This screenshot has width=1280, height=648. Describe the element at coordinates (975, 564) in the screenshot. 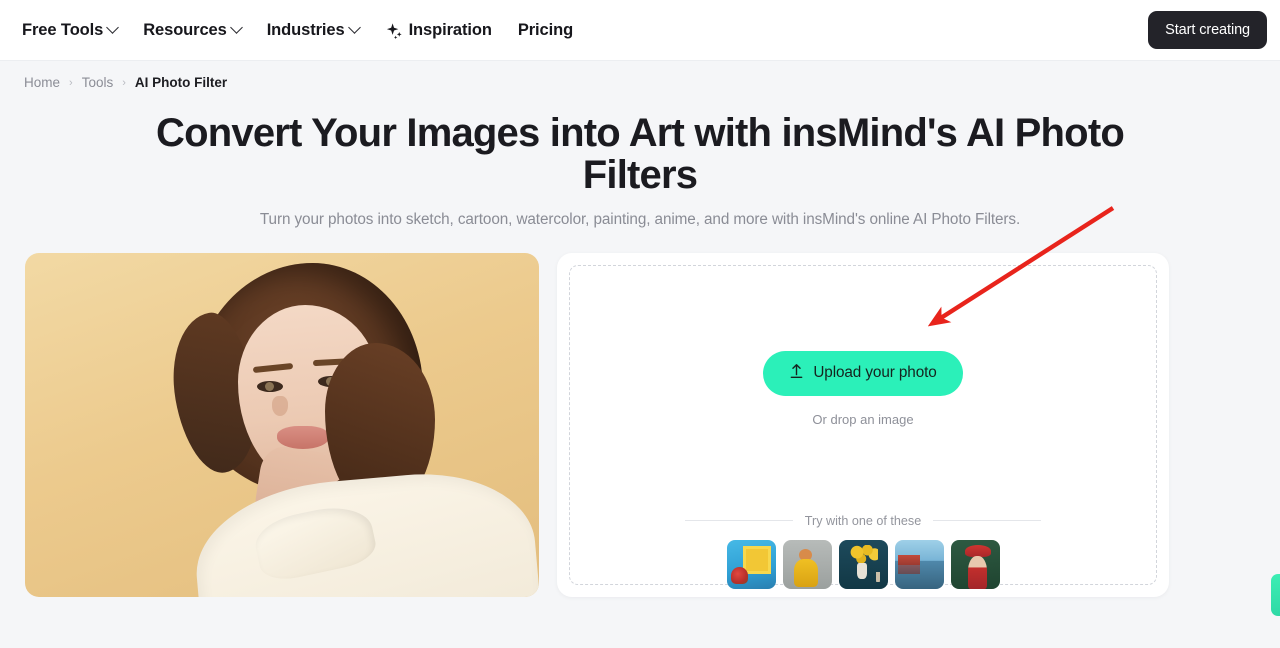

I see `sample-thumbnail-woman-in-red-beret` at that location.